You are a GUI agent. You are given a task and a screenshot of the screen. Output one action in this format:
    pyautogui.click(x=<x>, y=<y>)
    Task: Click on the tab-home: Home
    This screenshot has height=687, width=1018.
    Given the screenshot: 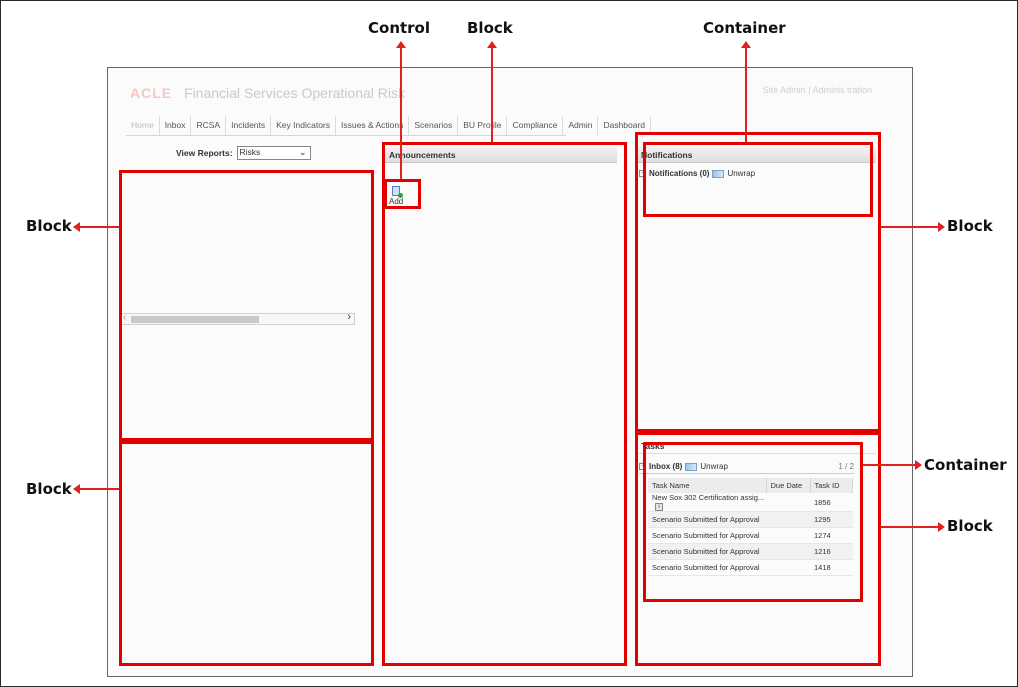 What is the action you would take?
    pyautogui.click(x=143, y=125)
    